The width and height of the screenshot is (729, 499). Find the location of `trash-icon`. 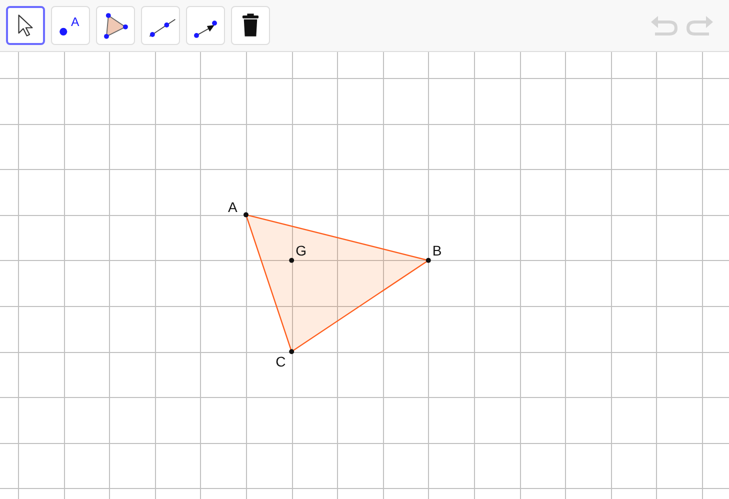

trash-icon is located at coordinates (250, 25).